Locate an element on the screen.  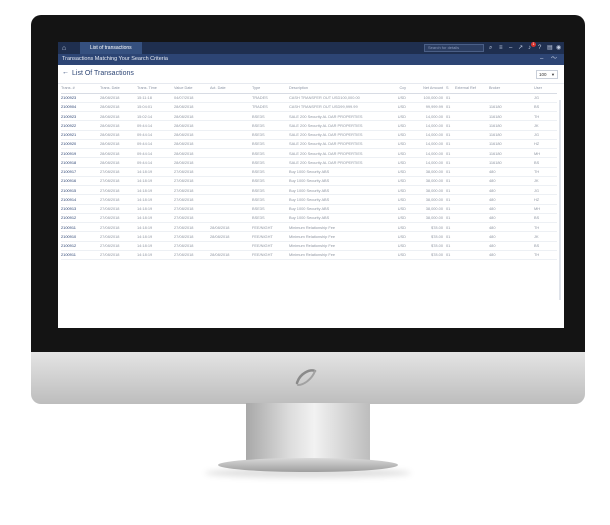
column-header: User is located at coordinates (545, 89).